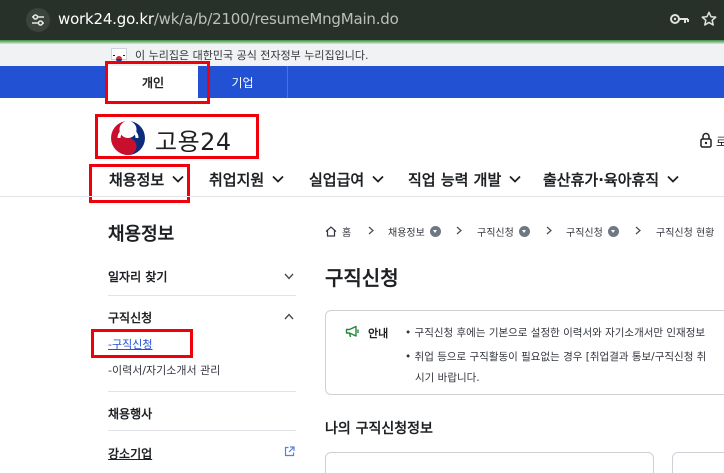 The width and height of the screenshot is (724, 473). Describe the element at coordinates (243, 82) in the screenshot. I see `tab-company: 기업` at that location.